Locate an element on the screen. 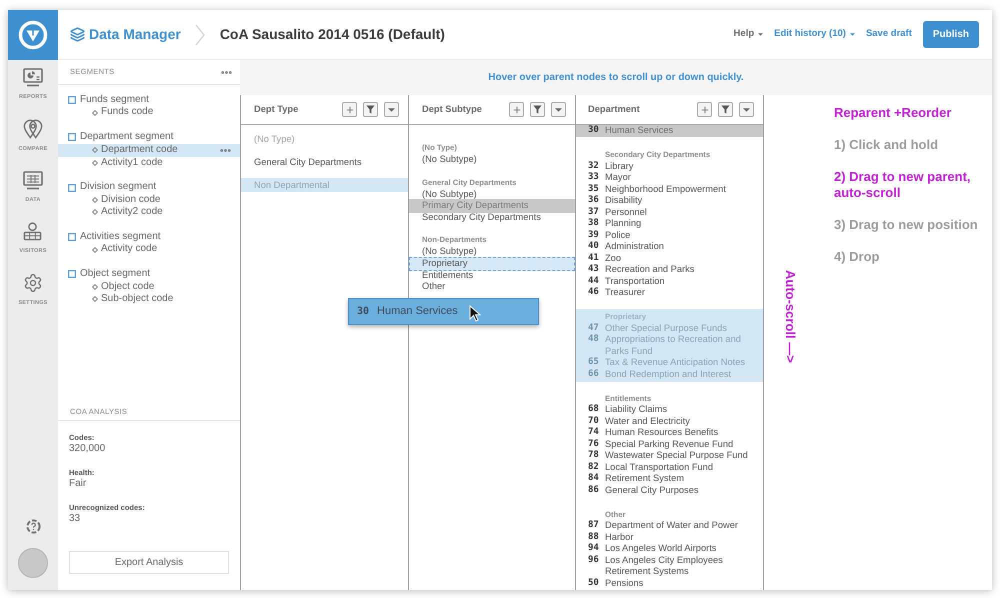 The image size is (1000, 598). list-item: 43 Recreation and Parks is located at coordinates (643, 270).